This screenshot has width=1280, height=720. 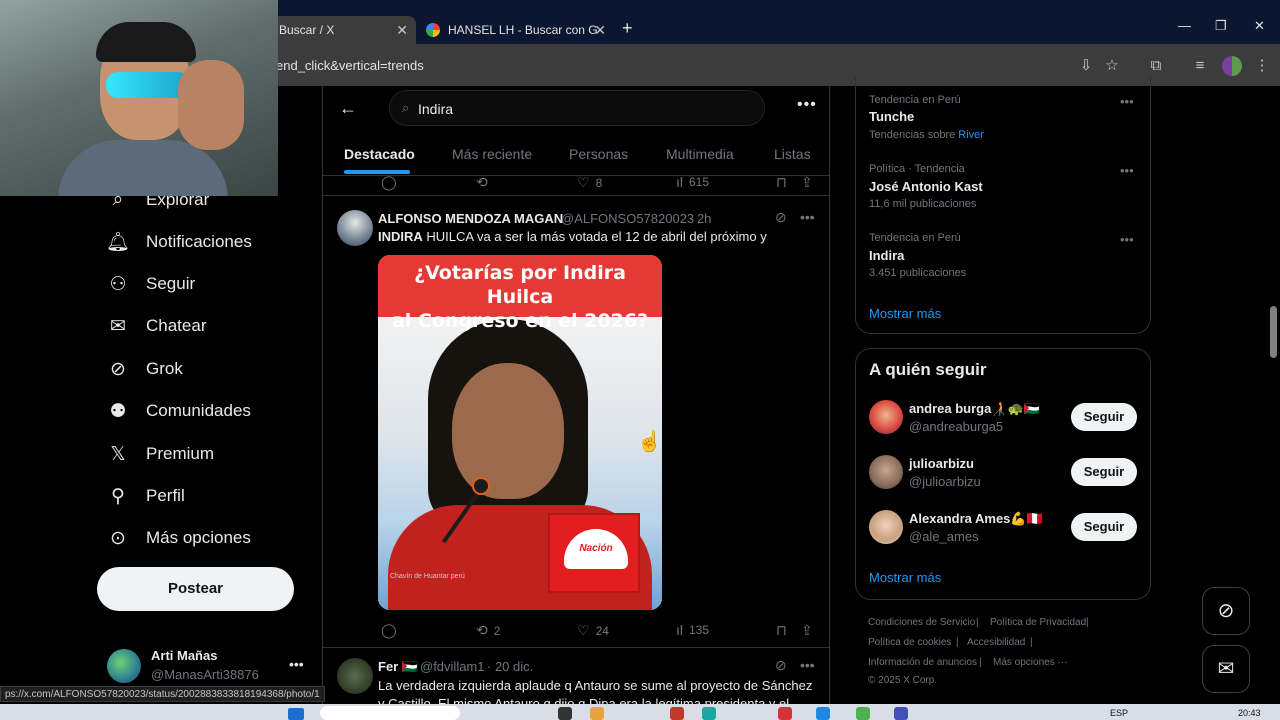 What do you see at coordinates (577, 108) in the screenshot?
I see `search-input: ⌕ Indira` at bounding box center [577, 108].